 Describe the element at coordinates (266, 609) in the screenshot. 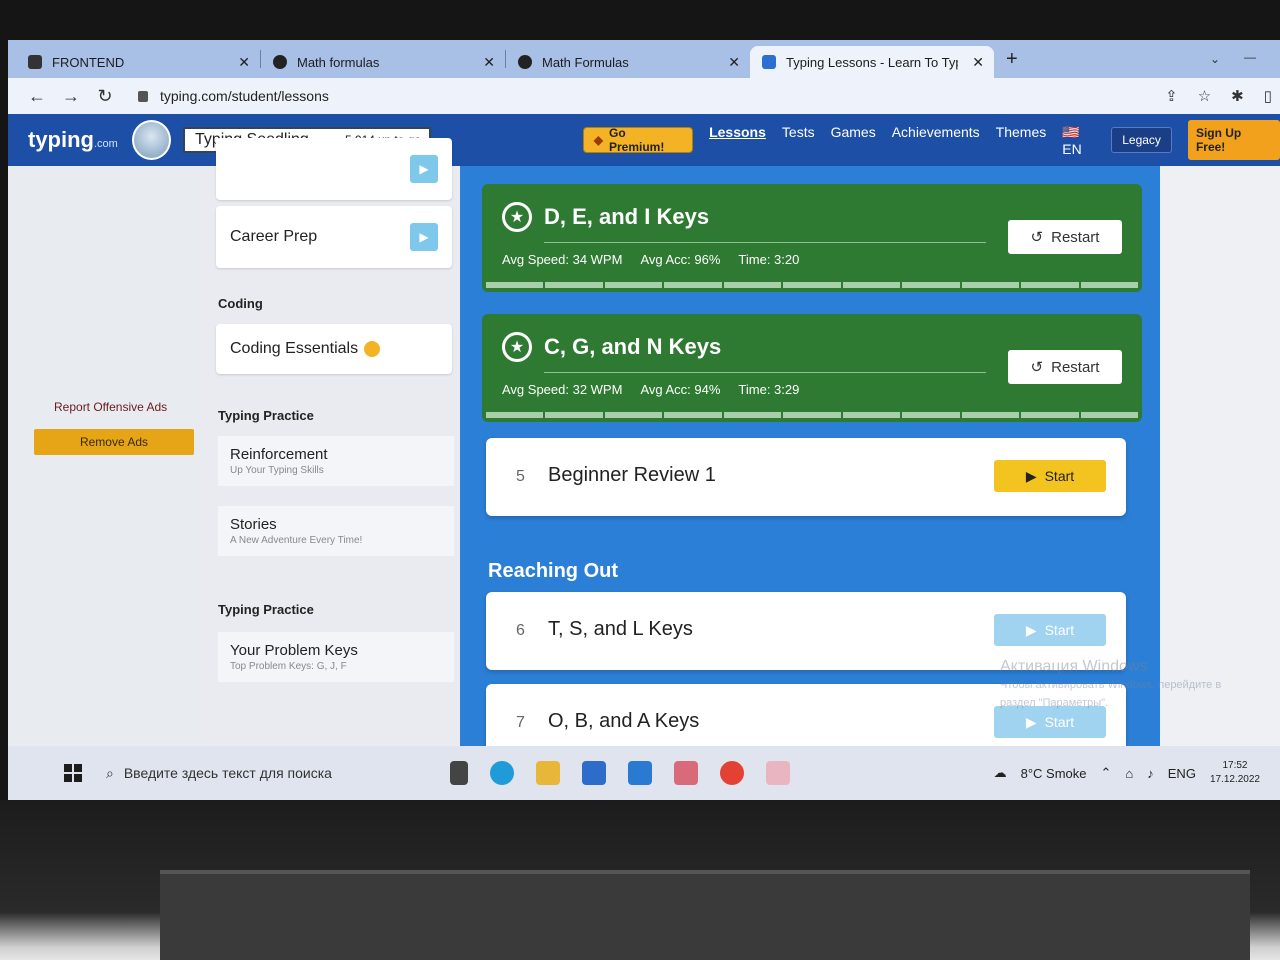

I see `typing-practice-heading-2: Typing Practice` at that location.